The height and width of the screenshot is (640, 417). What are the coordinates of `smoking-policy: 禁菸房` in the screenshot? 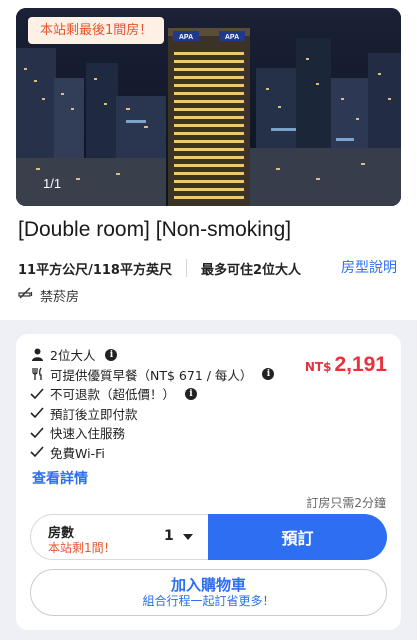 It's located at (48, 295).